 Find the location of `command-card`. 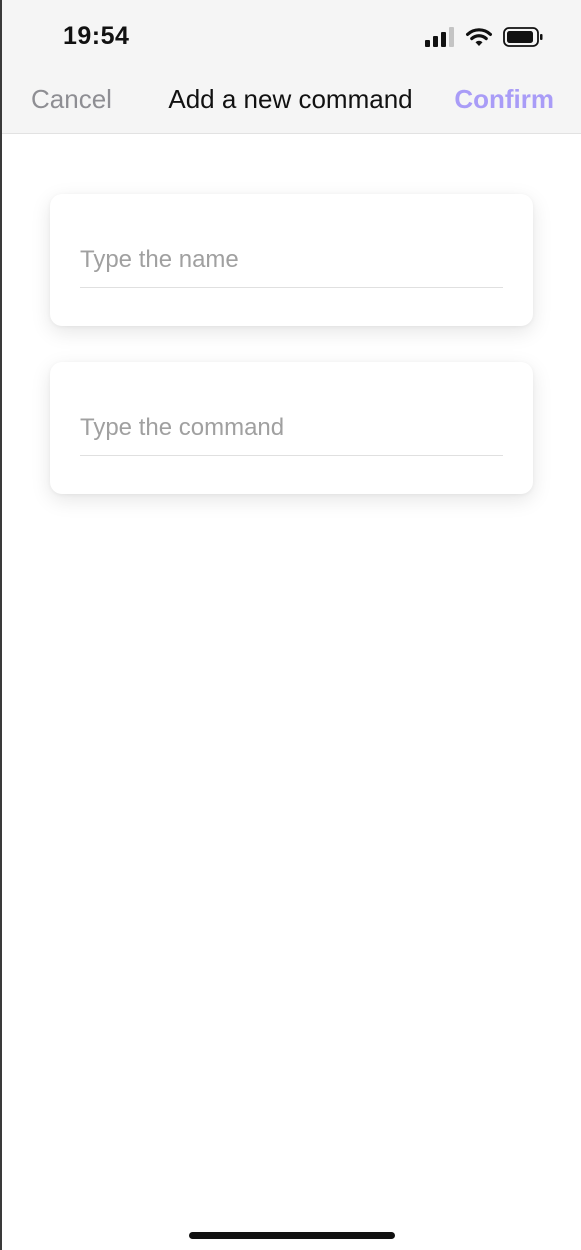

command-card is located at coordinates (291, 428).